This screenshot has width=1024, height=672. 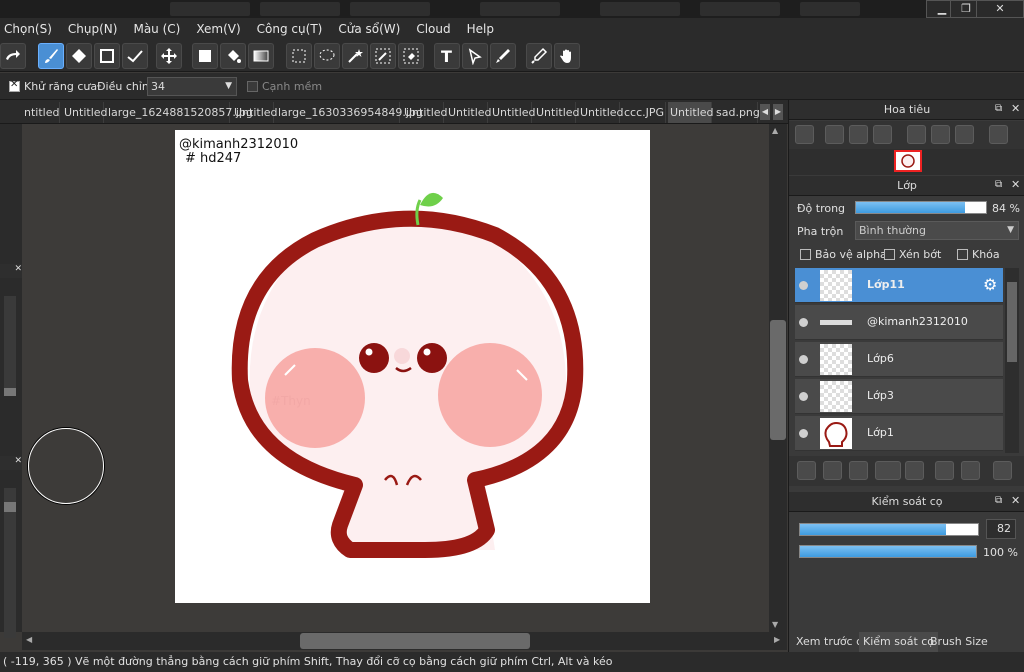 What do you see at coordinates (233, 56) in the screenshot?
I see `bucket-tool` at bounding box center [233, 56].